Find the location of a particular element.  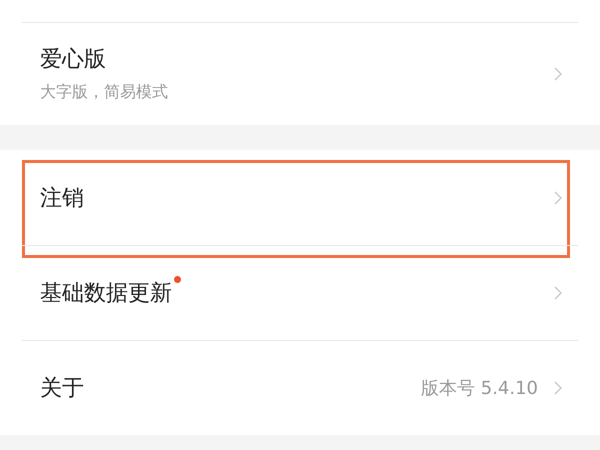

row-title: 爱心版 is located at coordinates (73, 59).